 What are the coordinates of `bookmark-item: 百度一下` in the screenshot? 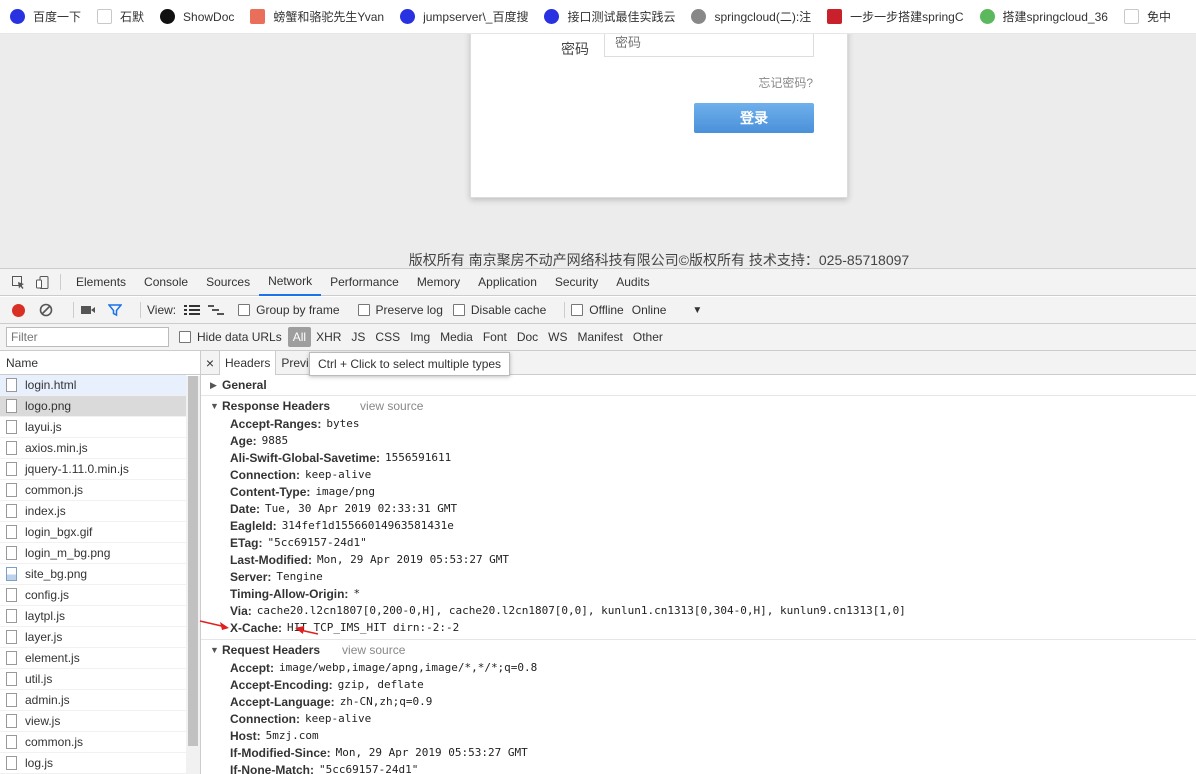 It's located at (43, 16).